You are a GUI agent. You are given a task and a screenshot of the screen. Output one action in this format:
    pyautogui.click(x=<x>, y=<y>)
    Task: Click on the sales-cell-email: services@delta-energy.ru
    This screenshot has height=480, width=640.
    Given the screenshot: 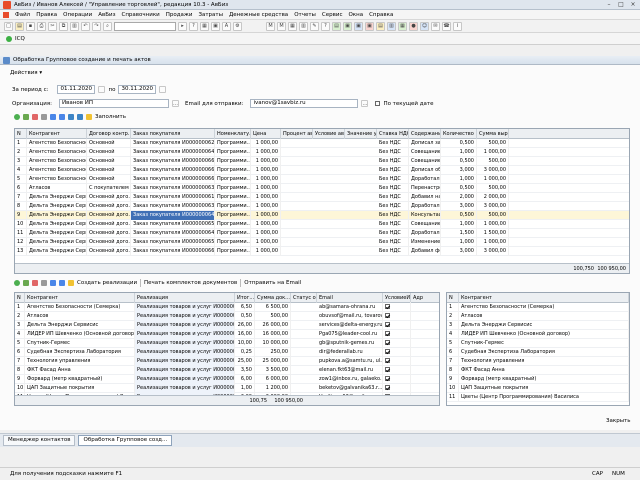 What is the action you would take?
    pyautogui.click(x=350, y=325)
    